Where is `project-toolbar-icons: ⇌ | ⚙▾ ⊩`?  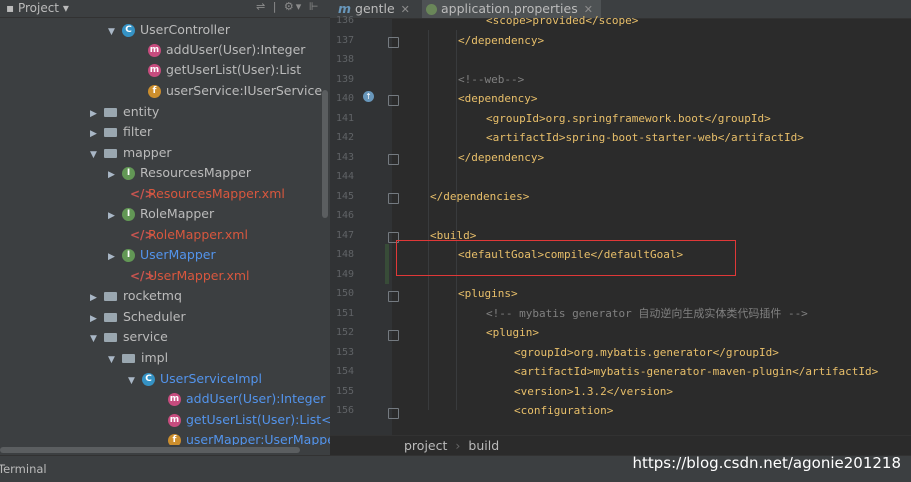 project-toolbar-icons: ⇌ | ⚙▾ ⊩ is located at coordinates (288, 6).